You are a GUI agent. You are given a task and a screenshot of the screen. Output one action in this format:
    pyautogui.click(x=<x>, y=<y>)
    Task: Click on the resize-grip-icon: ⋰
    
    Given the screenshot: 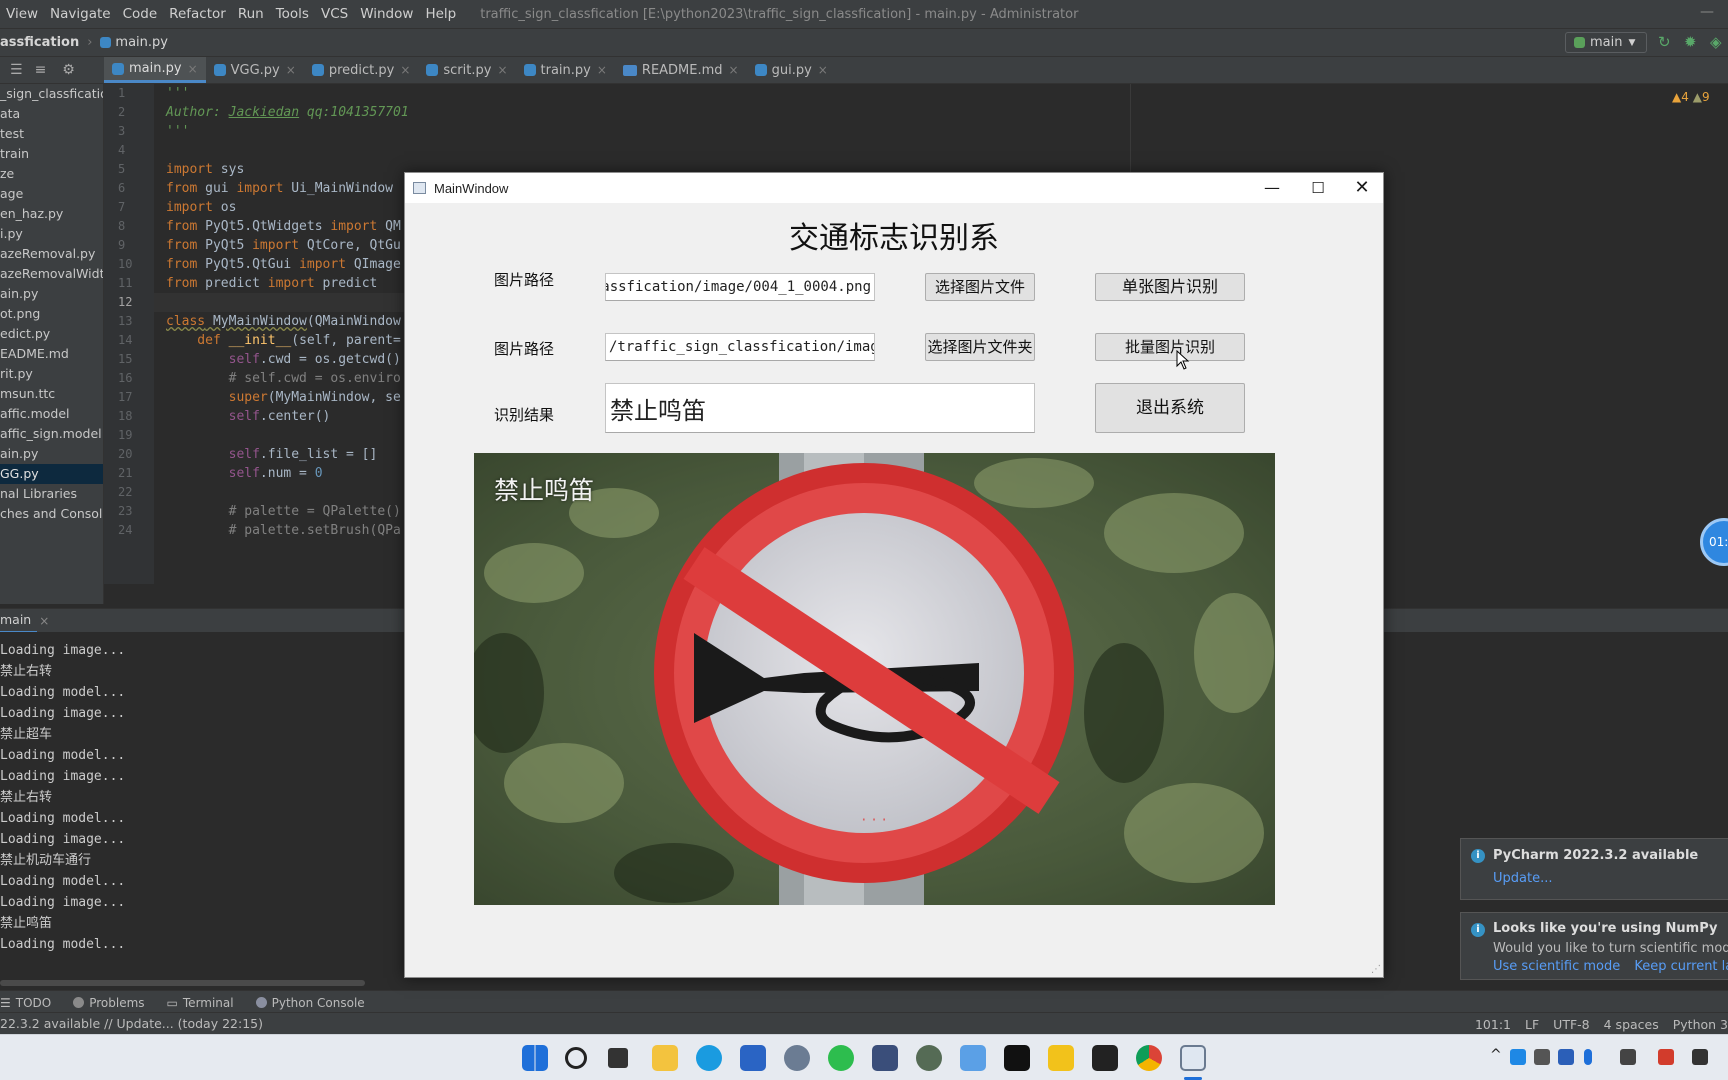 What is the action you would take?
    pyautogui.click(x=1376, y=969)
    